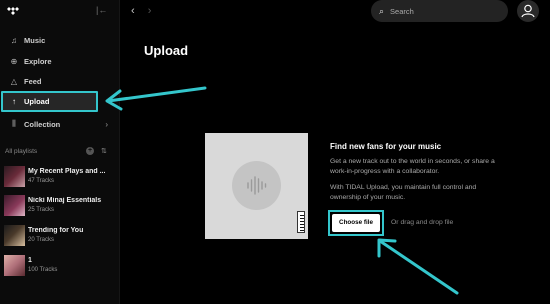 The image size is (550, 304). What do you see at coordinates (402, 11) in the screenshot?
I see `search-placeholder: Search` at bounding box center [402, 11].